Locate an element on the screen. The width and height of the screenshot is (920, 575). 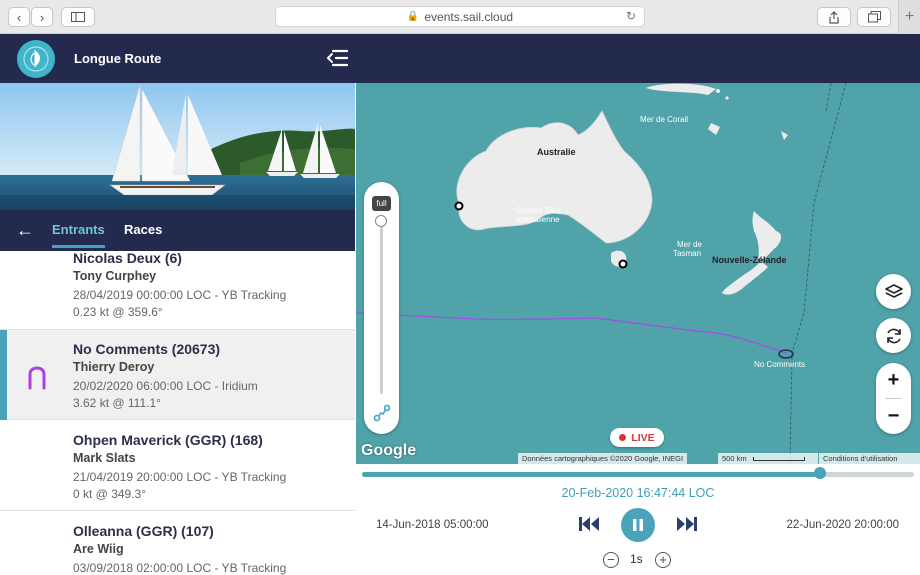
sailboat-logo-icon is located at coordinates (36, 59).